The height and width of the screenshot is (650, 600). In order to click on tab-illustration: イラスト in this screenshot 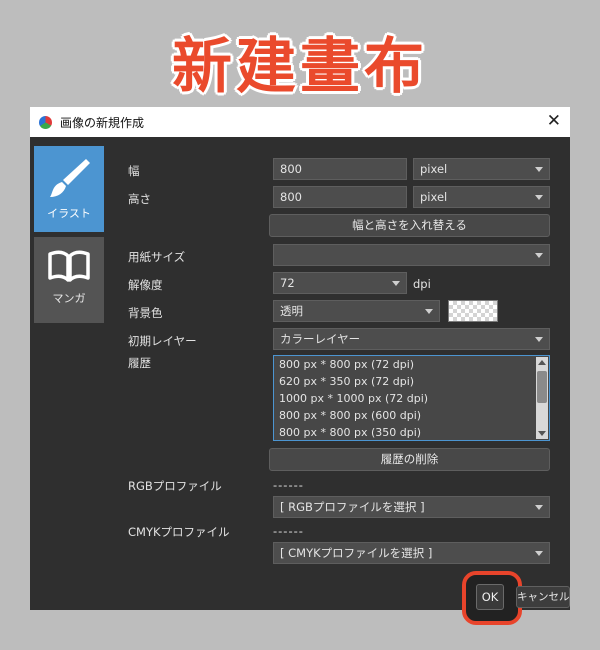, I will do `click(69, 189)`.